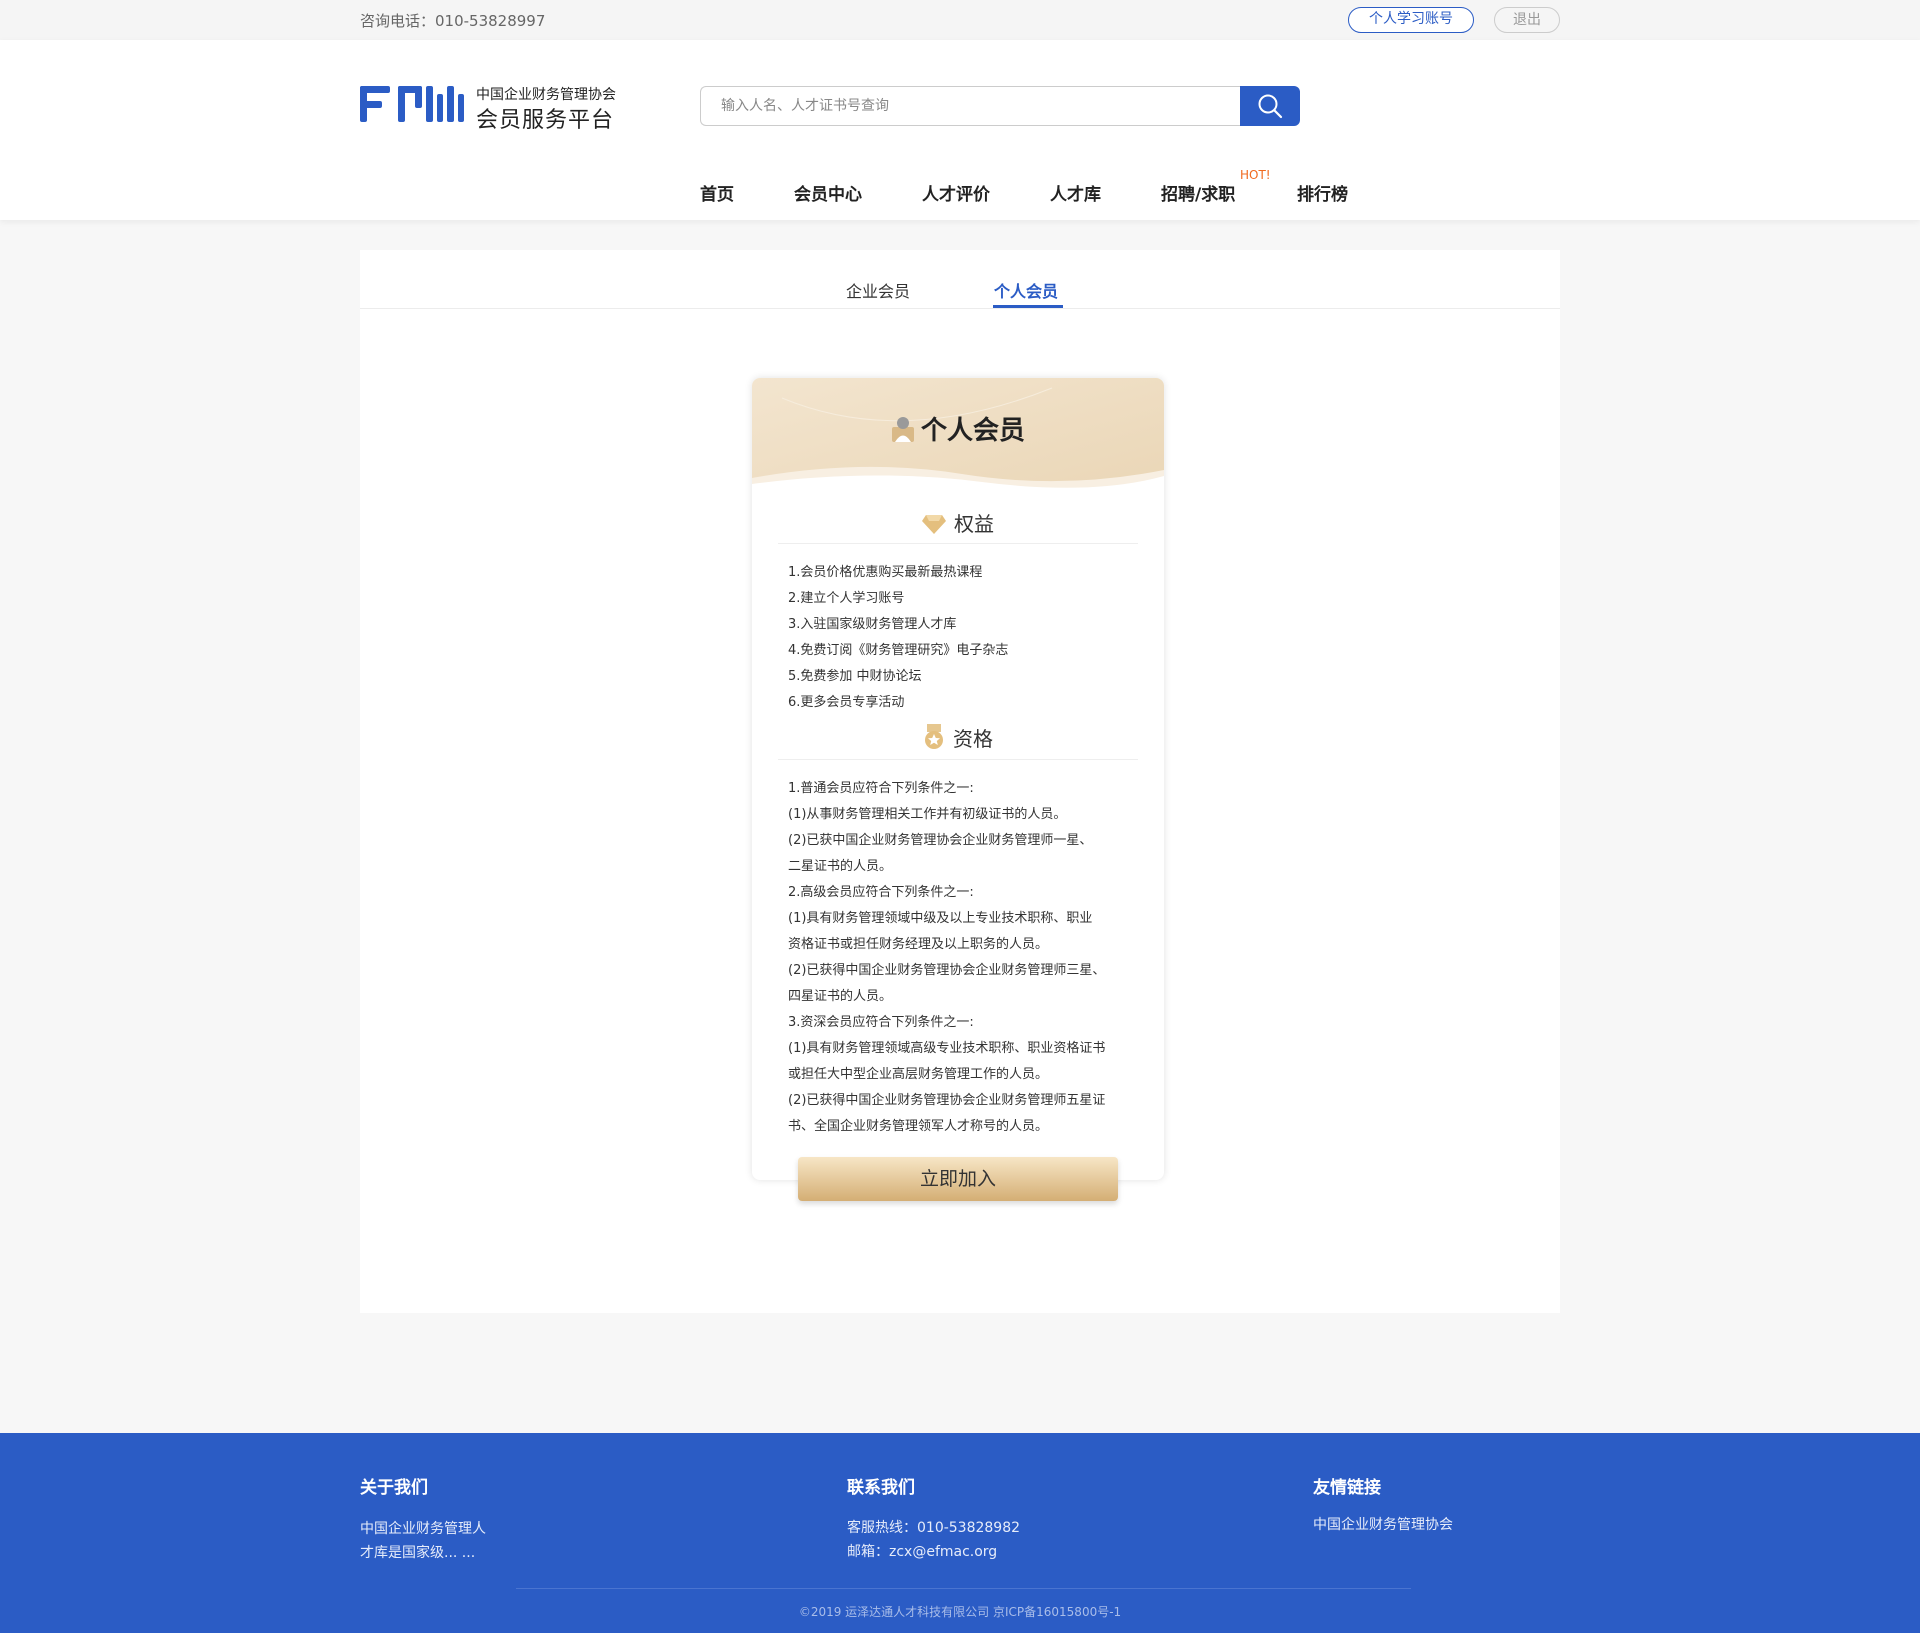  I want to click on list-item: 1.普通会员应符合下列条件之一:, so click(881, 788).